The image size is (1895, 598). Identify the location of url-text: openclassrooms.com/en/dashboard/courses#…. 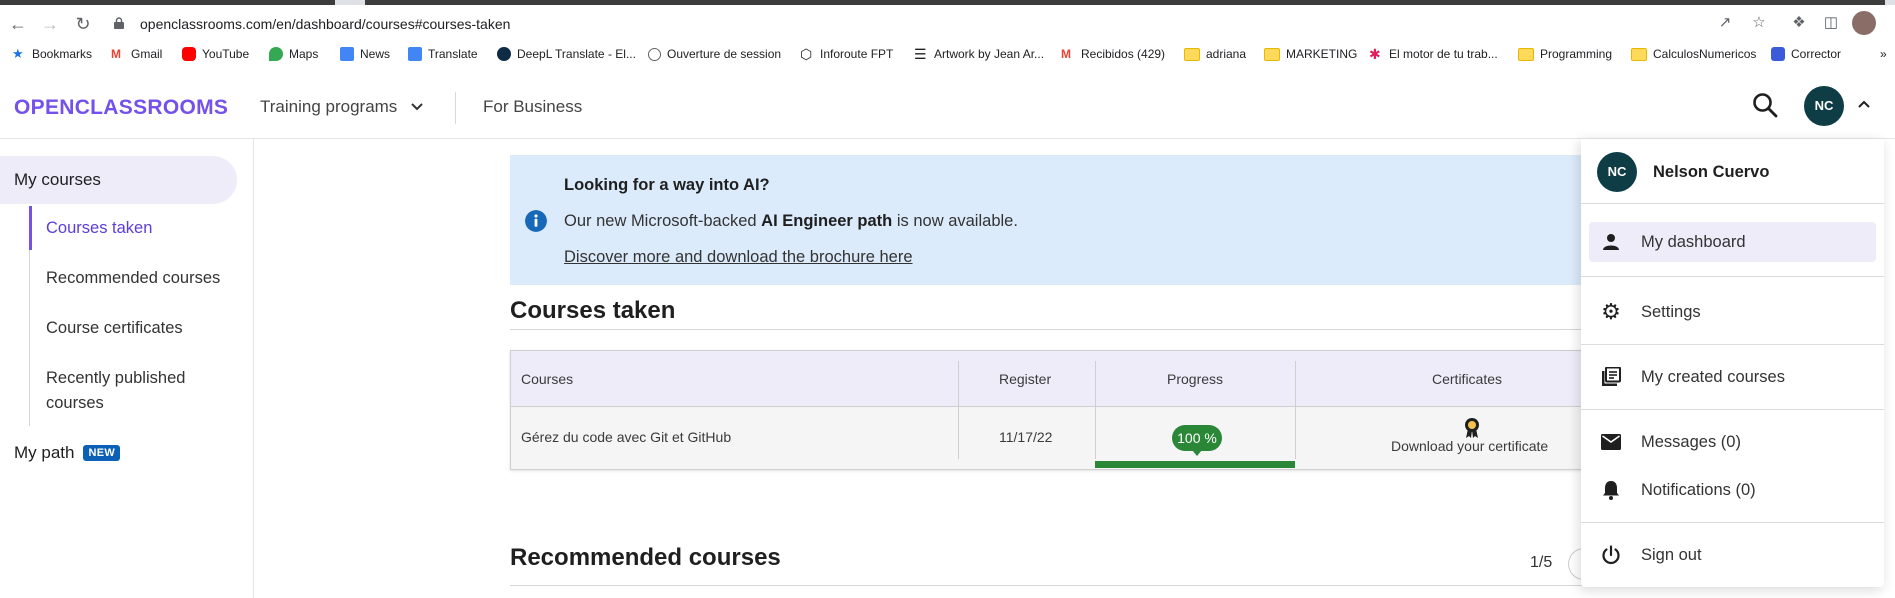
(325, 24).